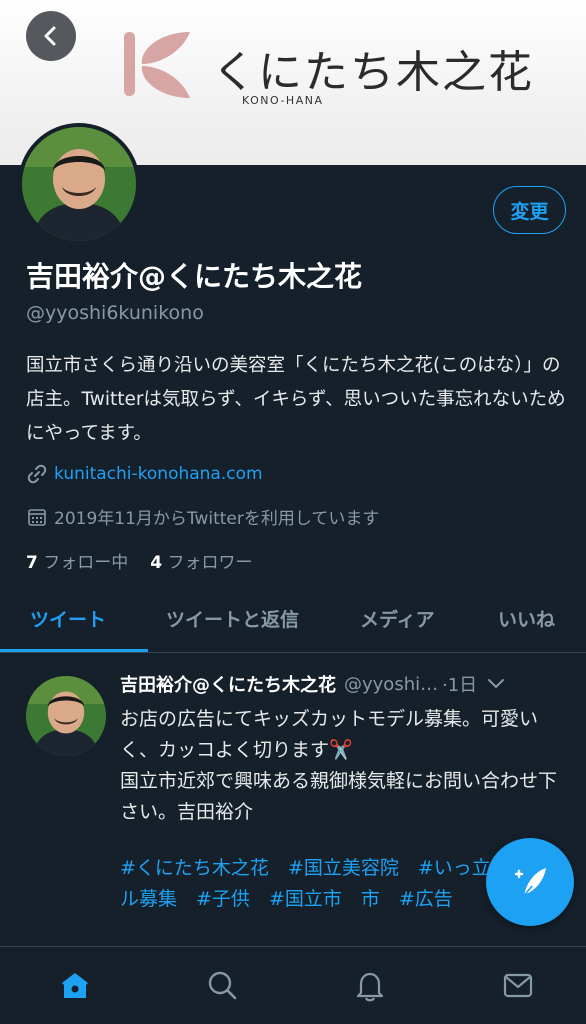 Image resolution: width=586 pixels, height=1024 pixels. I want to click on followers-link: 4 フォロワー, so click(201, 560).